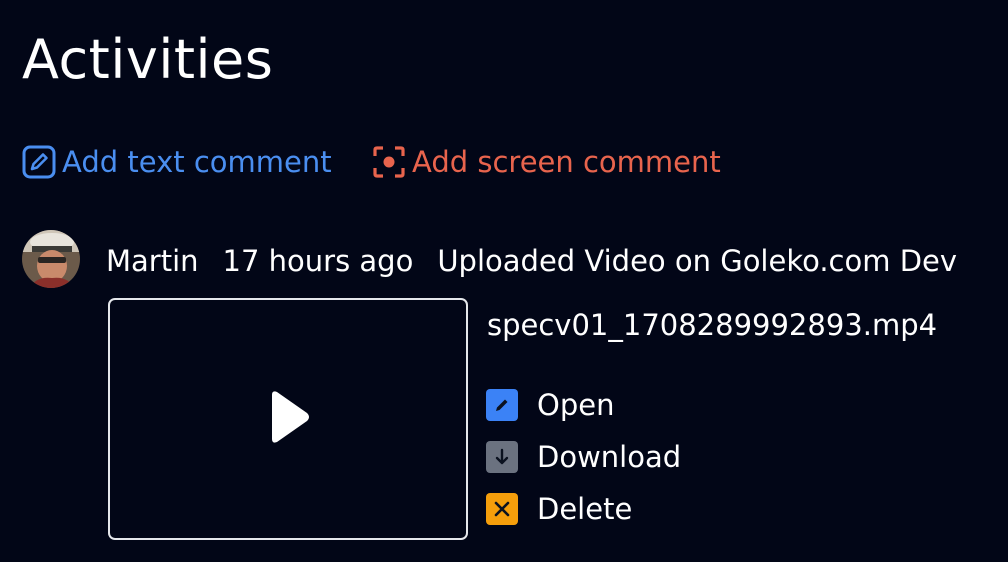 The width and height of the screenshot is (1008, 562). Describe the element at coordinates (576, 405) in the screenshot. I see `open-label: Open` at that location.